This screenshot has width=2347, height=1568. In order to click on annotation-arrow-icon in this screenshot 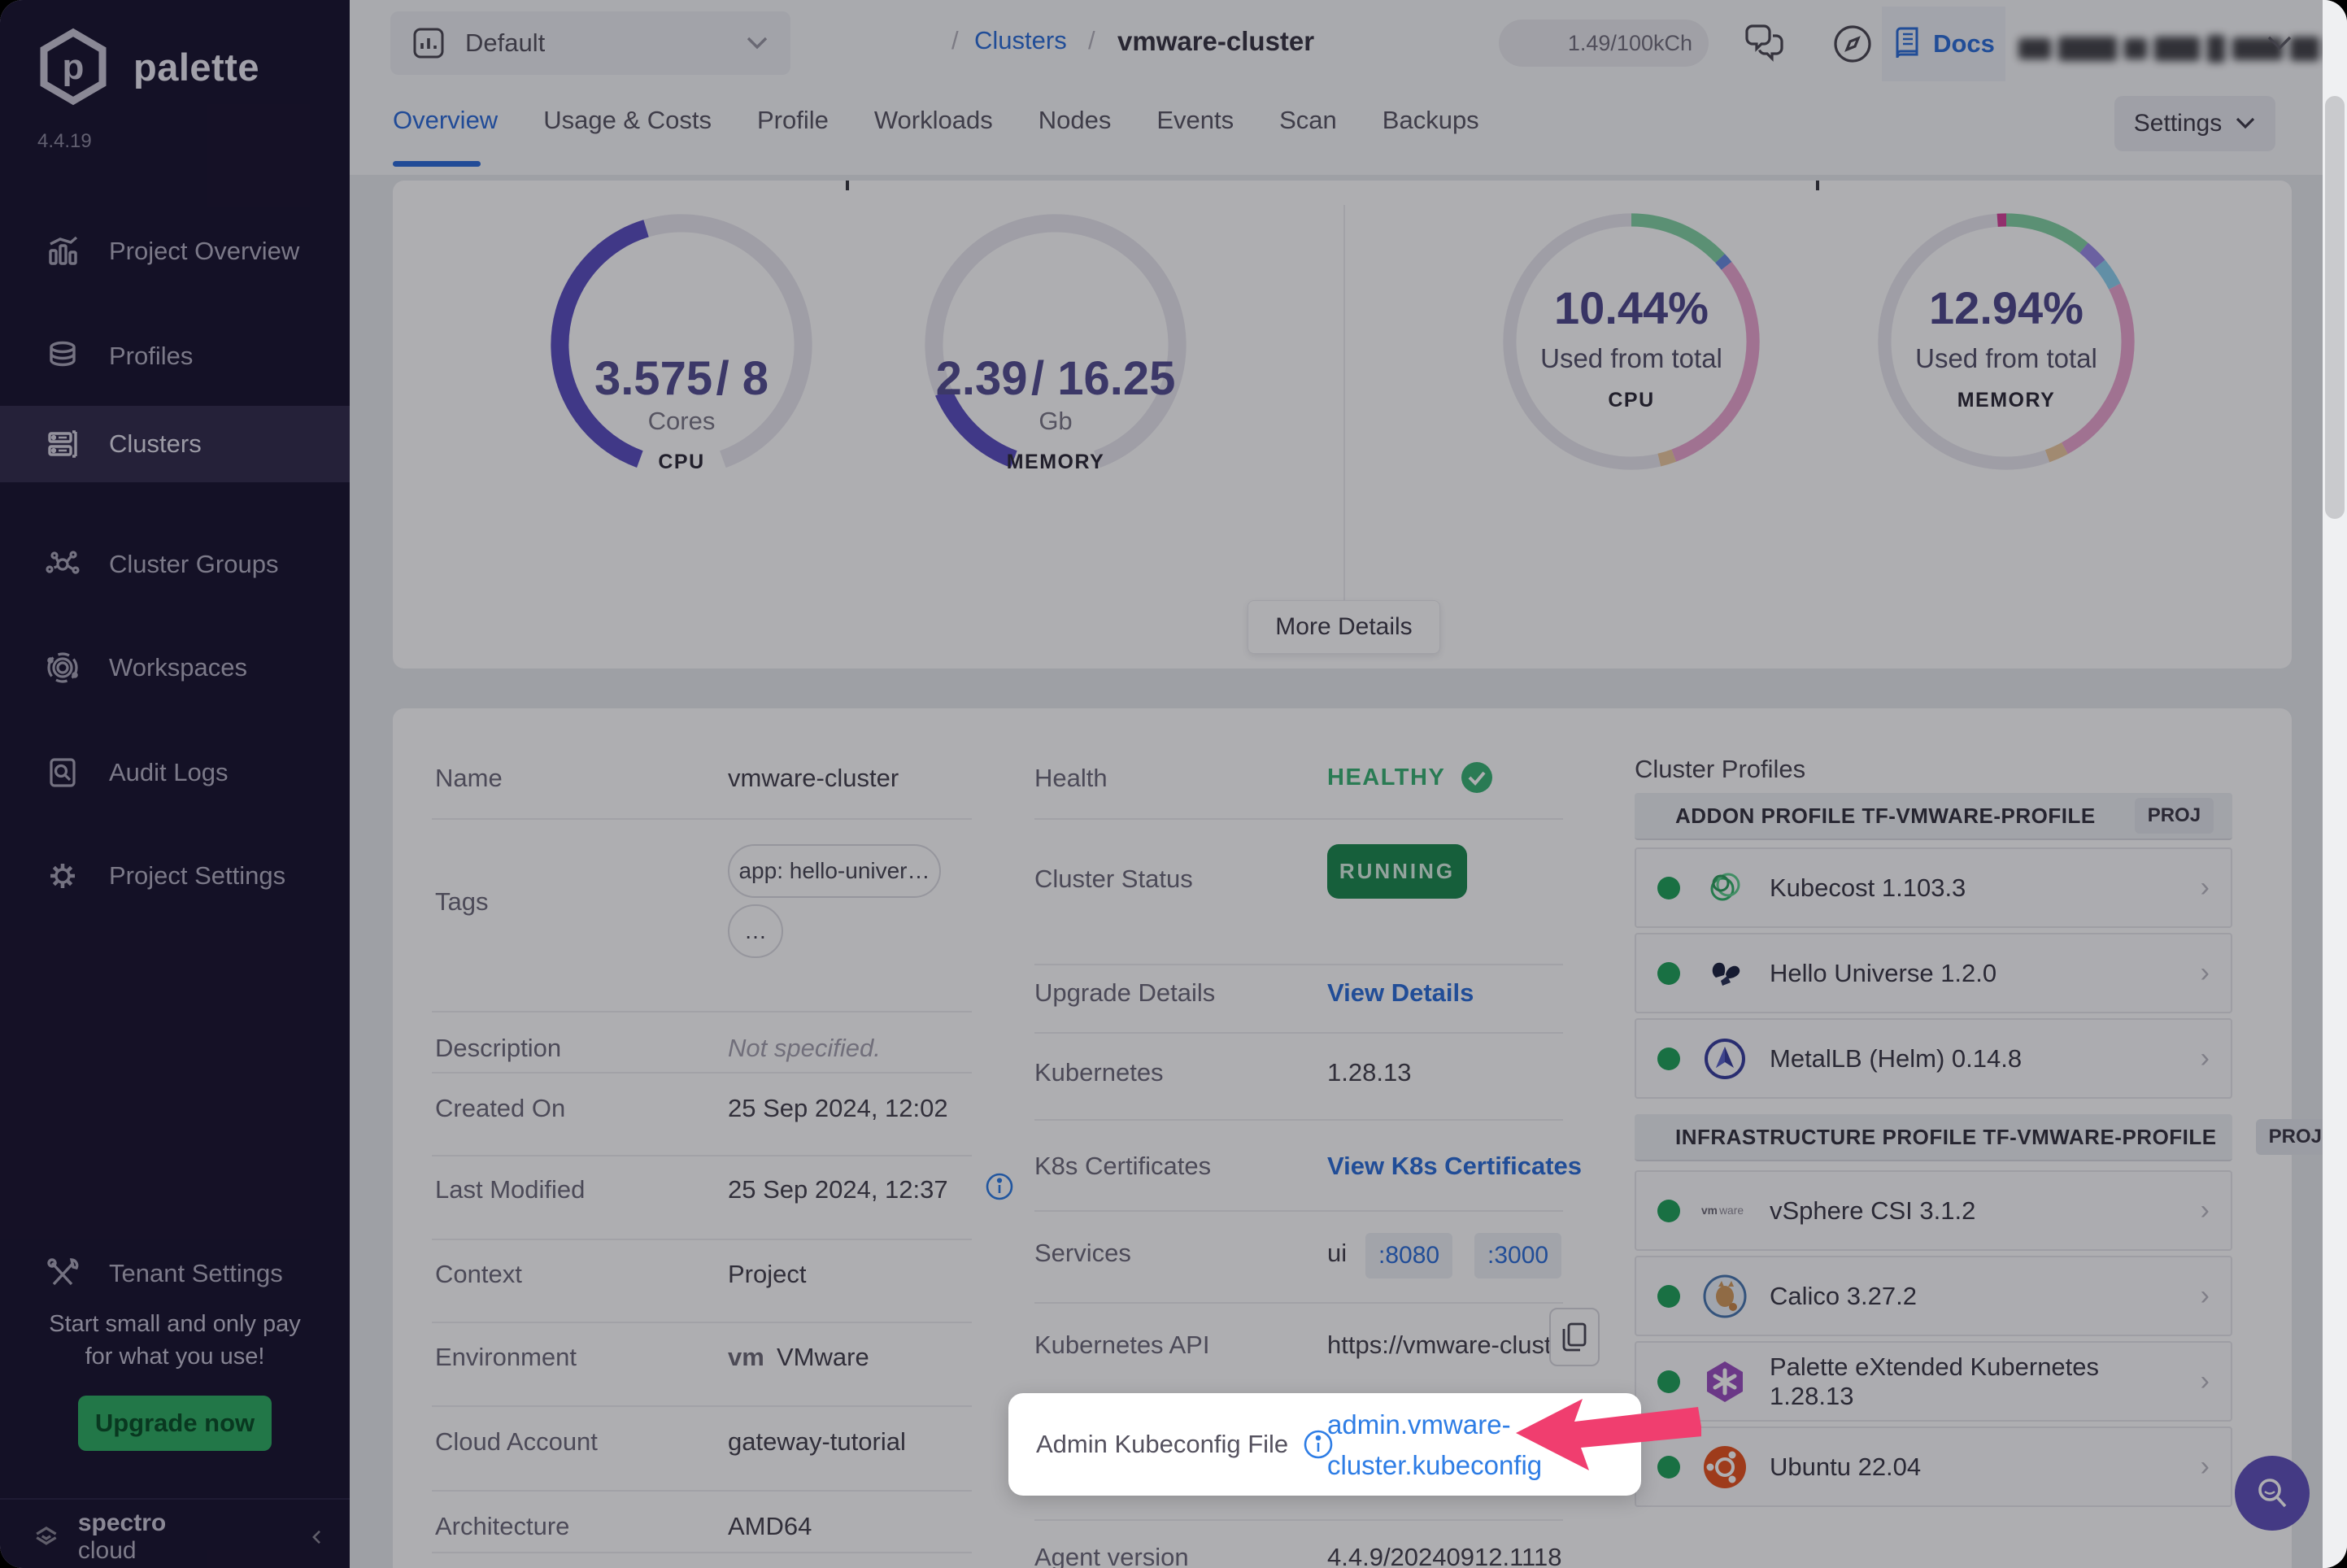, I will do `click(1608, 1434)`.